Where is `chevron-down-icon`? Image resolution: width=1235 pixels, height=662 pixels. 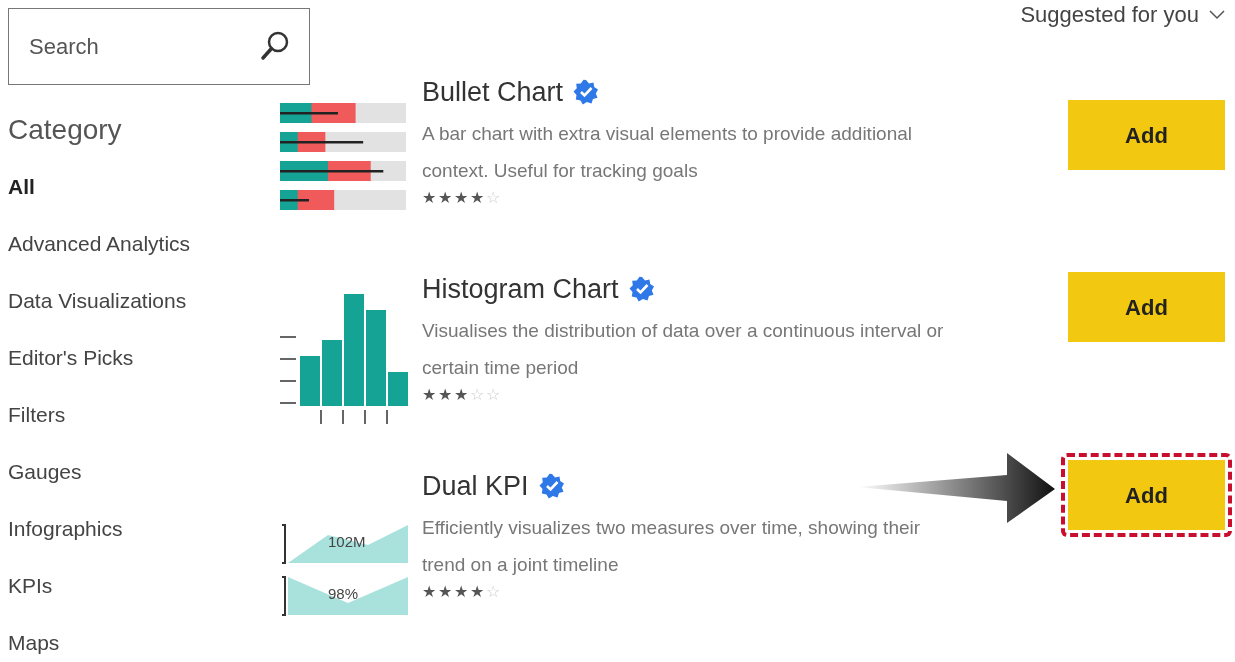 chevron-down-icon is located at coordinates (1217, 15).